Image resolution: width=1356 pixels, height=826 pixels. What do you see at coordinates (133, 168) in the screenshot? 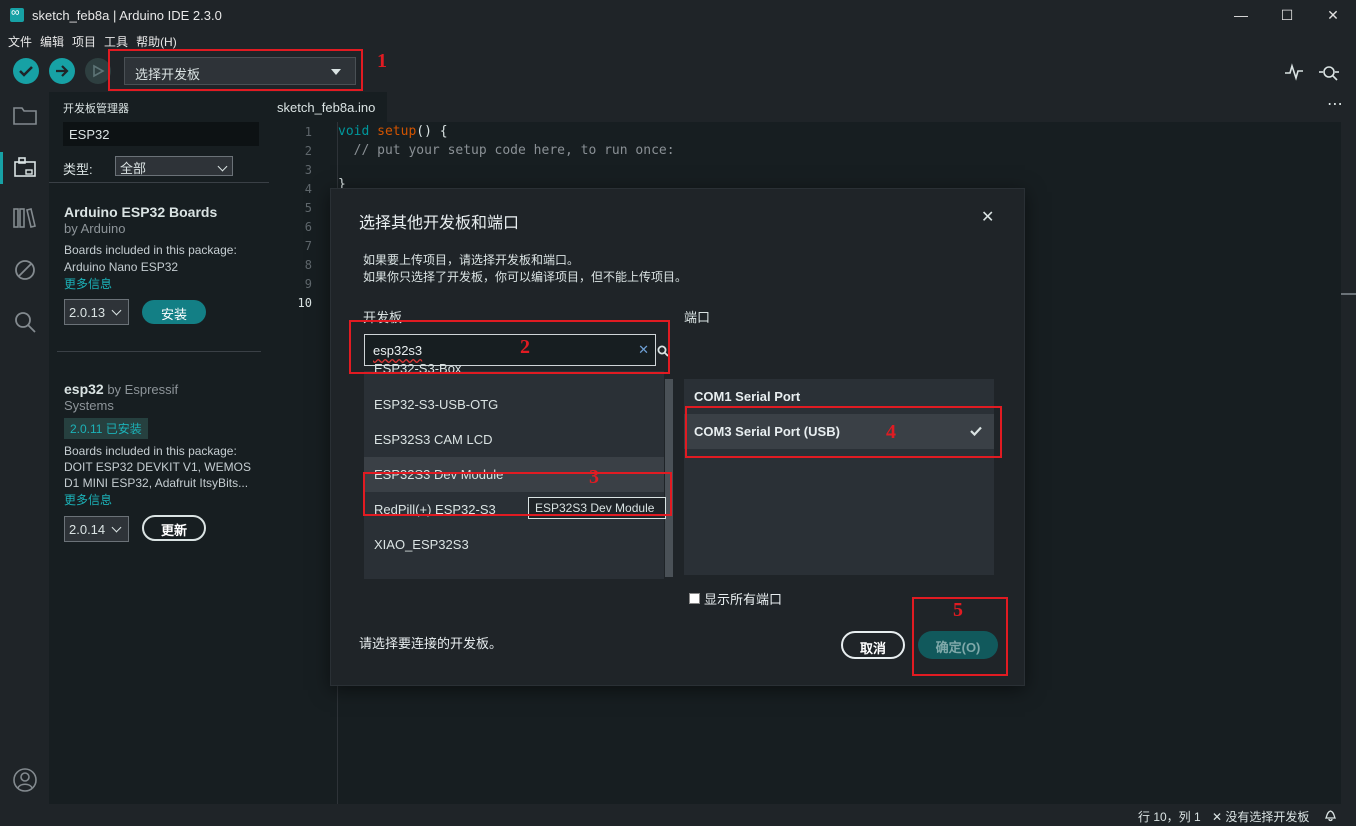
I see `type-filter-value: 全部` at bounding box center [133, 168].